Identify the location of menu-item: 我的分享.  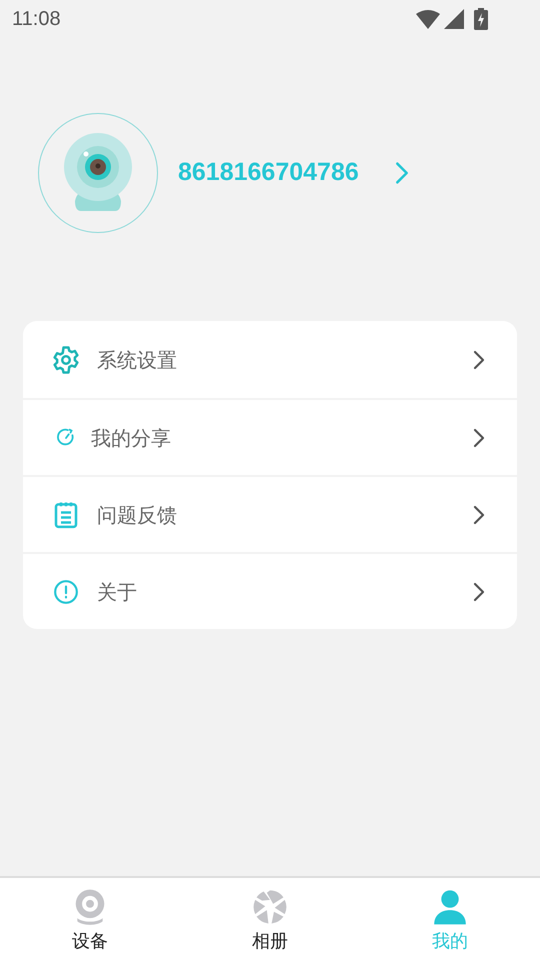
(270, 436).